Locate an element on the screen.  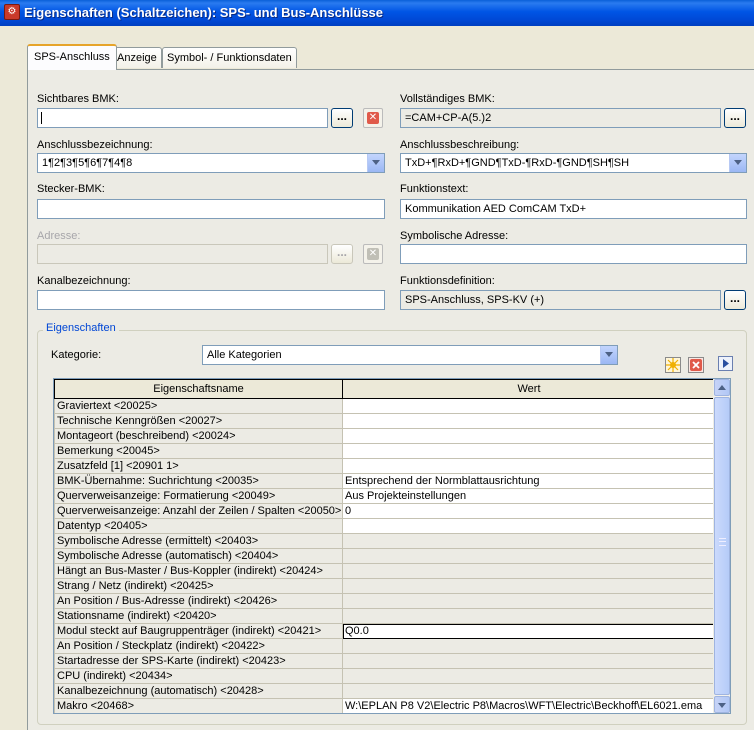
table-row: Montageort (beschreibend) <20024> is located at coordinates (385, 436).